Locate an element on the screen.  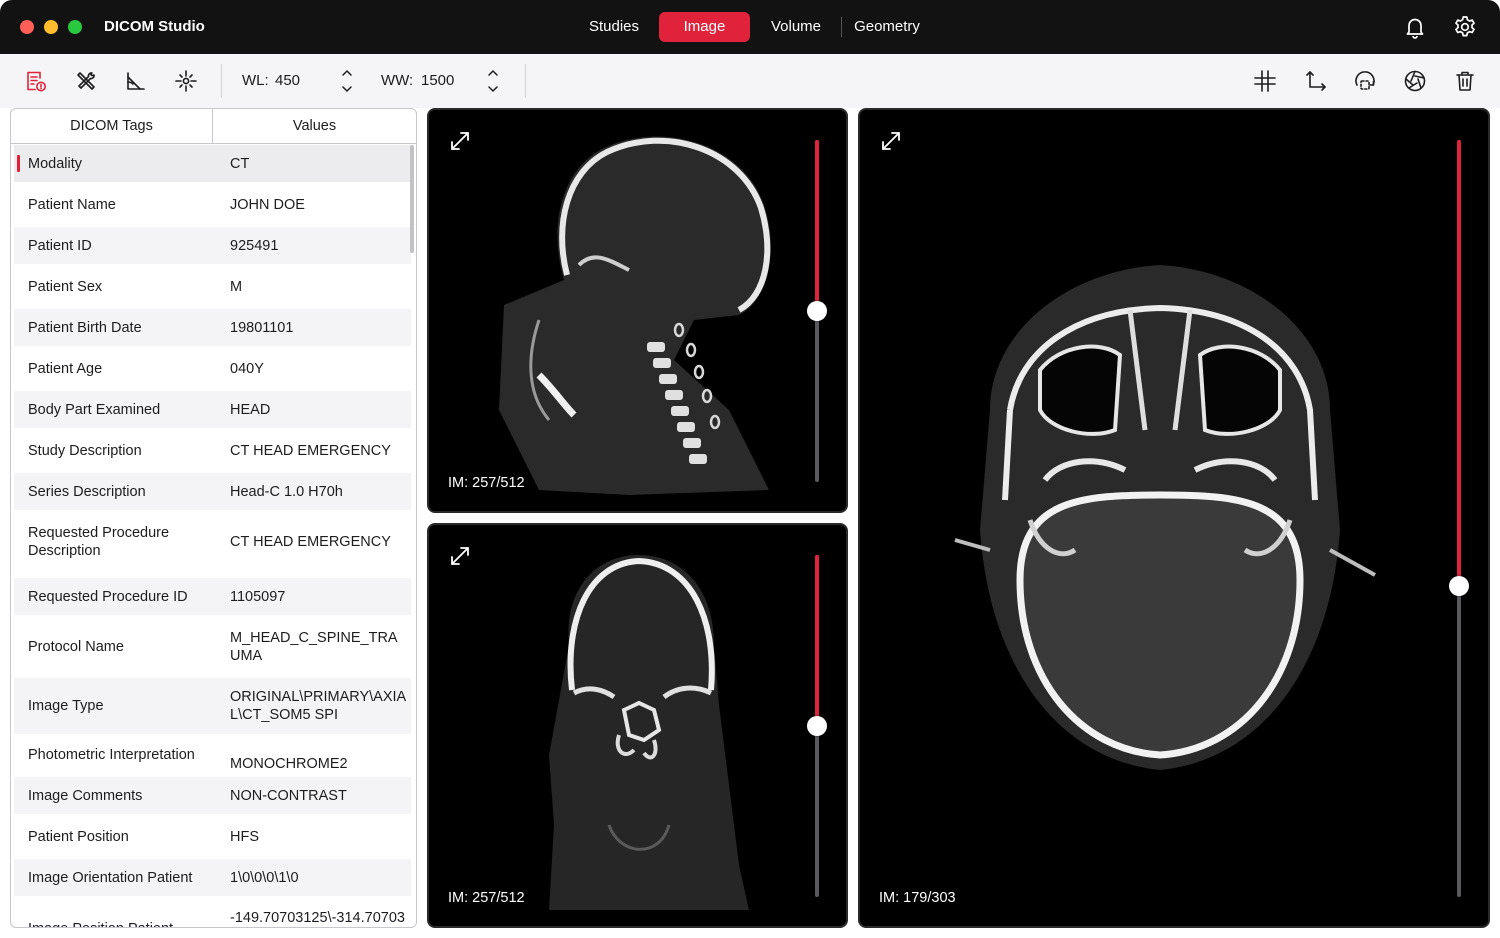
tag-value: 19801101 is located at coordinates (262, 328).